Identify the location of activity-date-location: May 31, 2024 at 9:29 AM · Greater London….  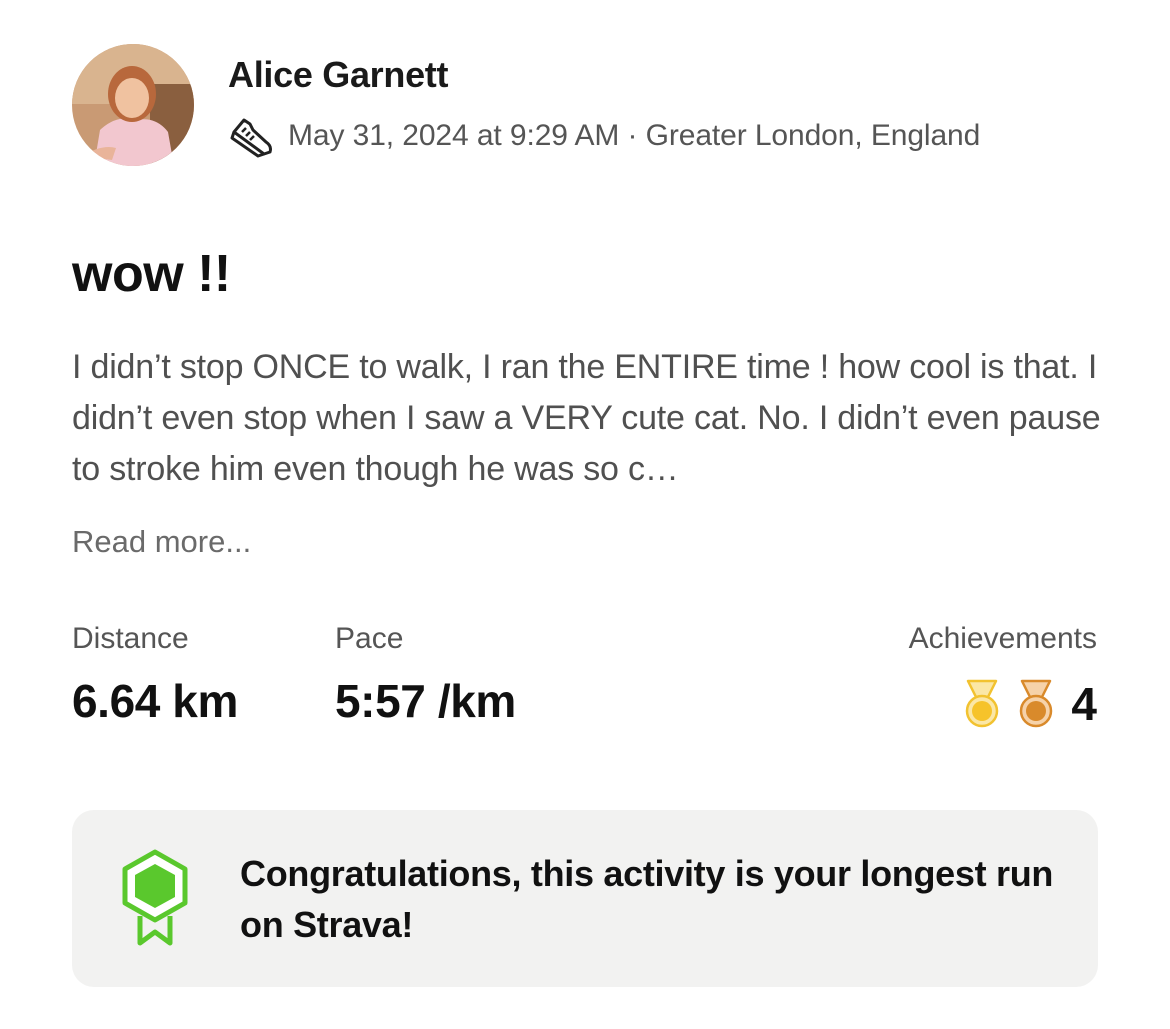
(634, 135).